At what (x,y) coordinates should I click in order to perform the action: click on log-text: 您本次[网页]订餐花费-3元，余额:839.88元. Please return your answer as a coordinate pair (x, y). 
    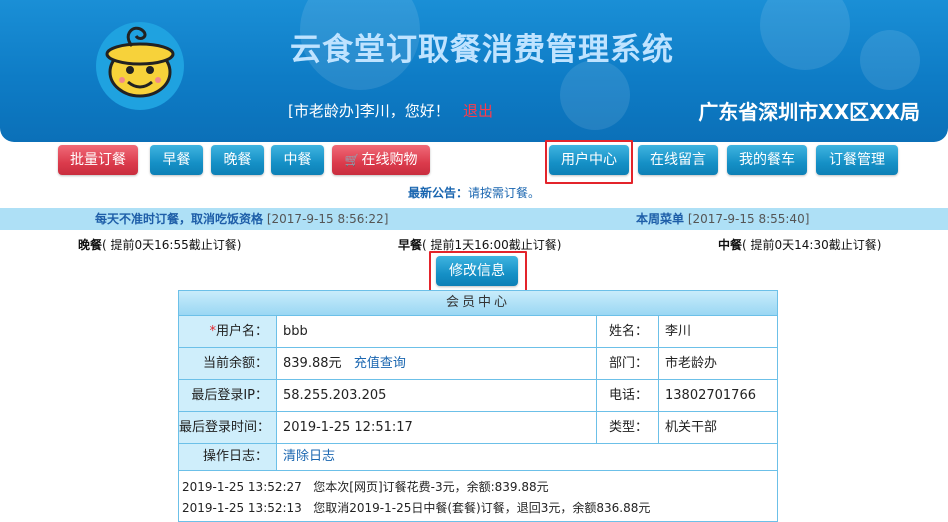
    Looking at the image, I should click on (431, 487).